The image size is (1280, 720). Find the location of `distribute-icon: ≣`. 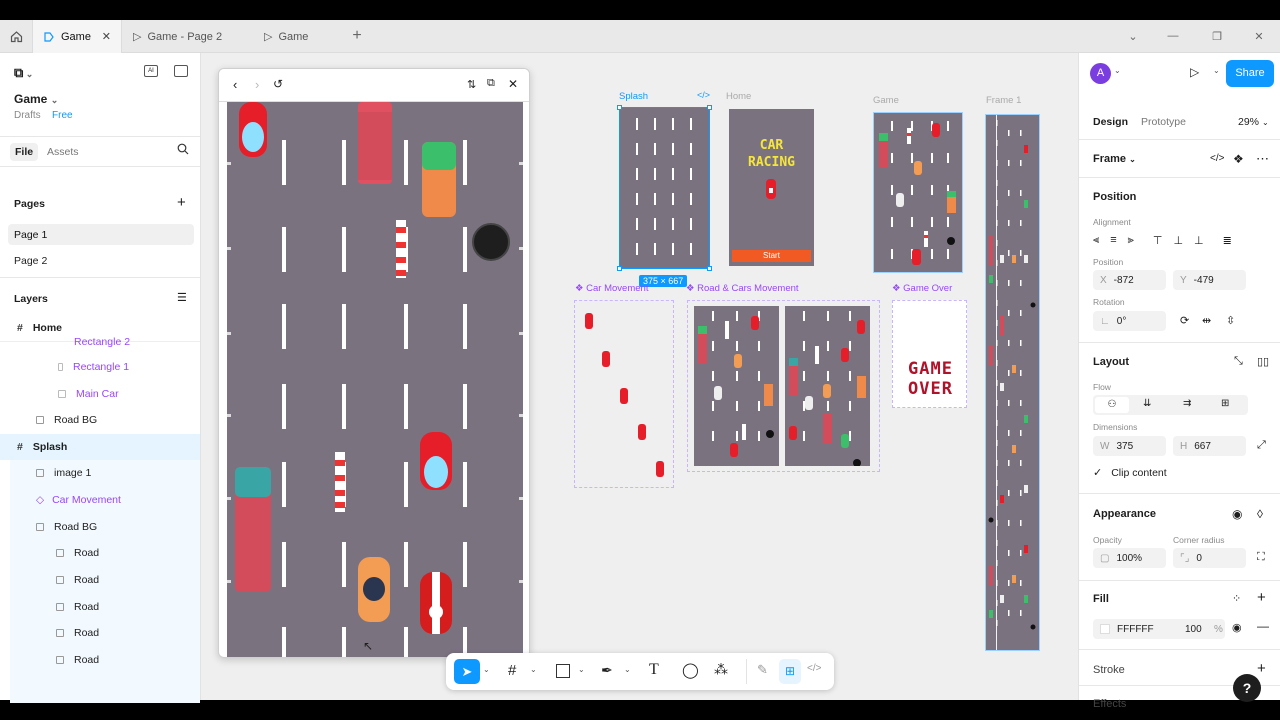

distribute-icon: ≣ is located at coordinates (1227, 240).